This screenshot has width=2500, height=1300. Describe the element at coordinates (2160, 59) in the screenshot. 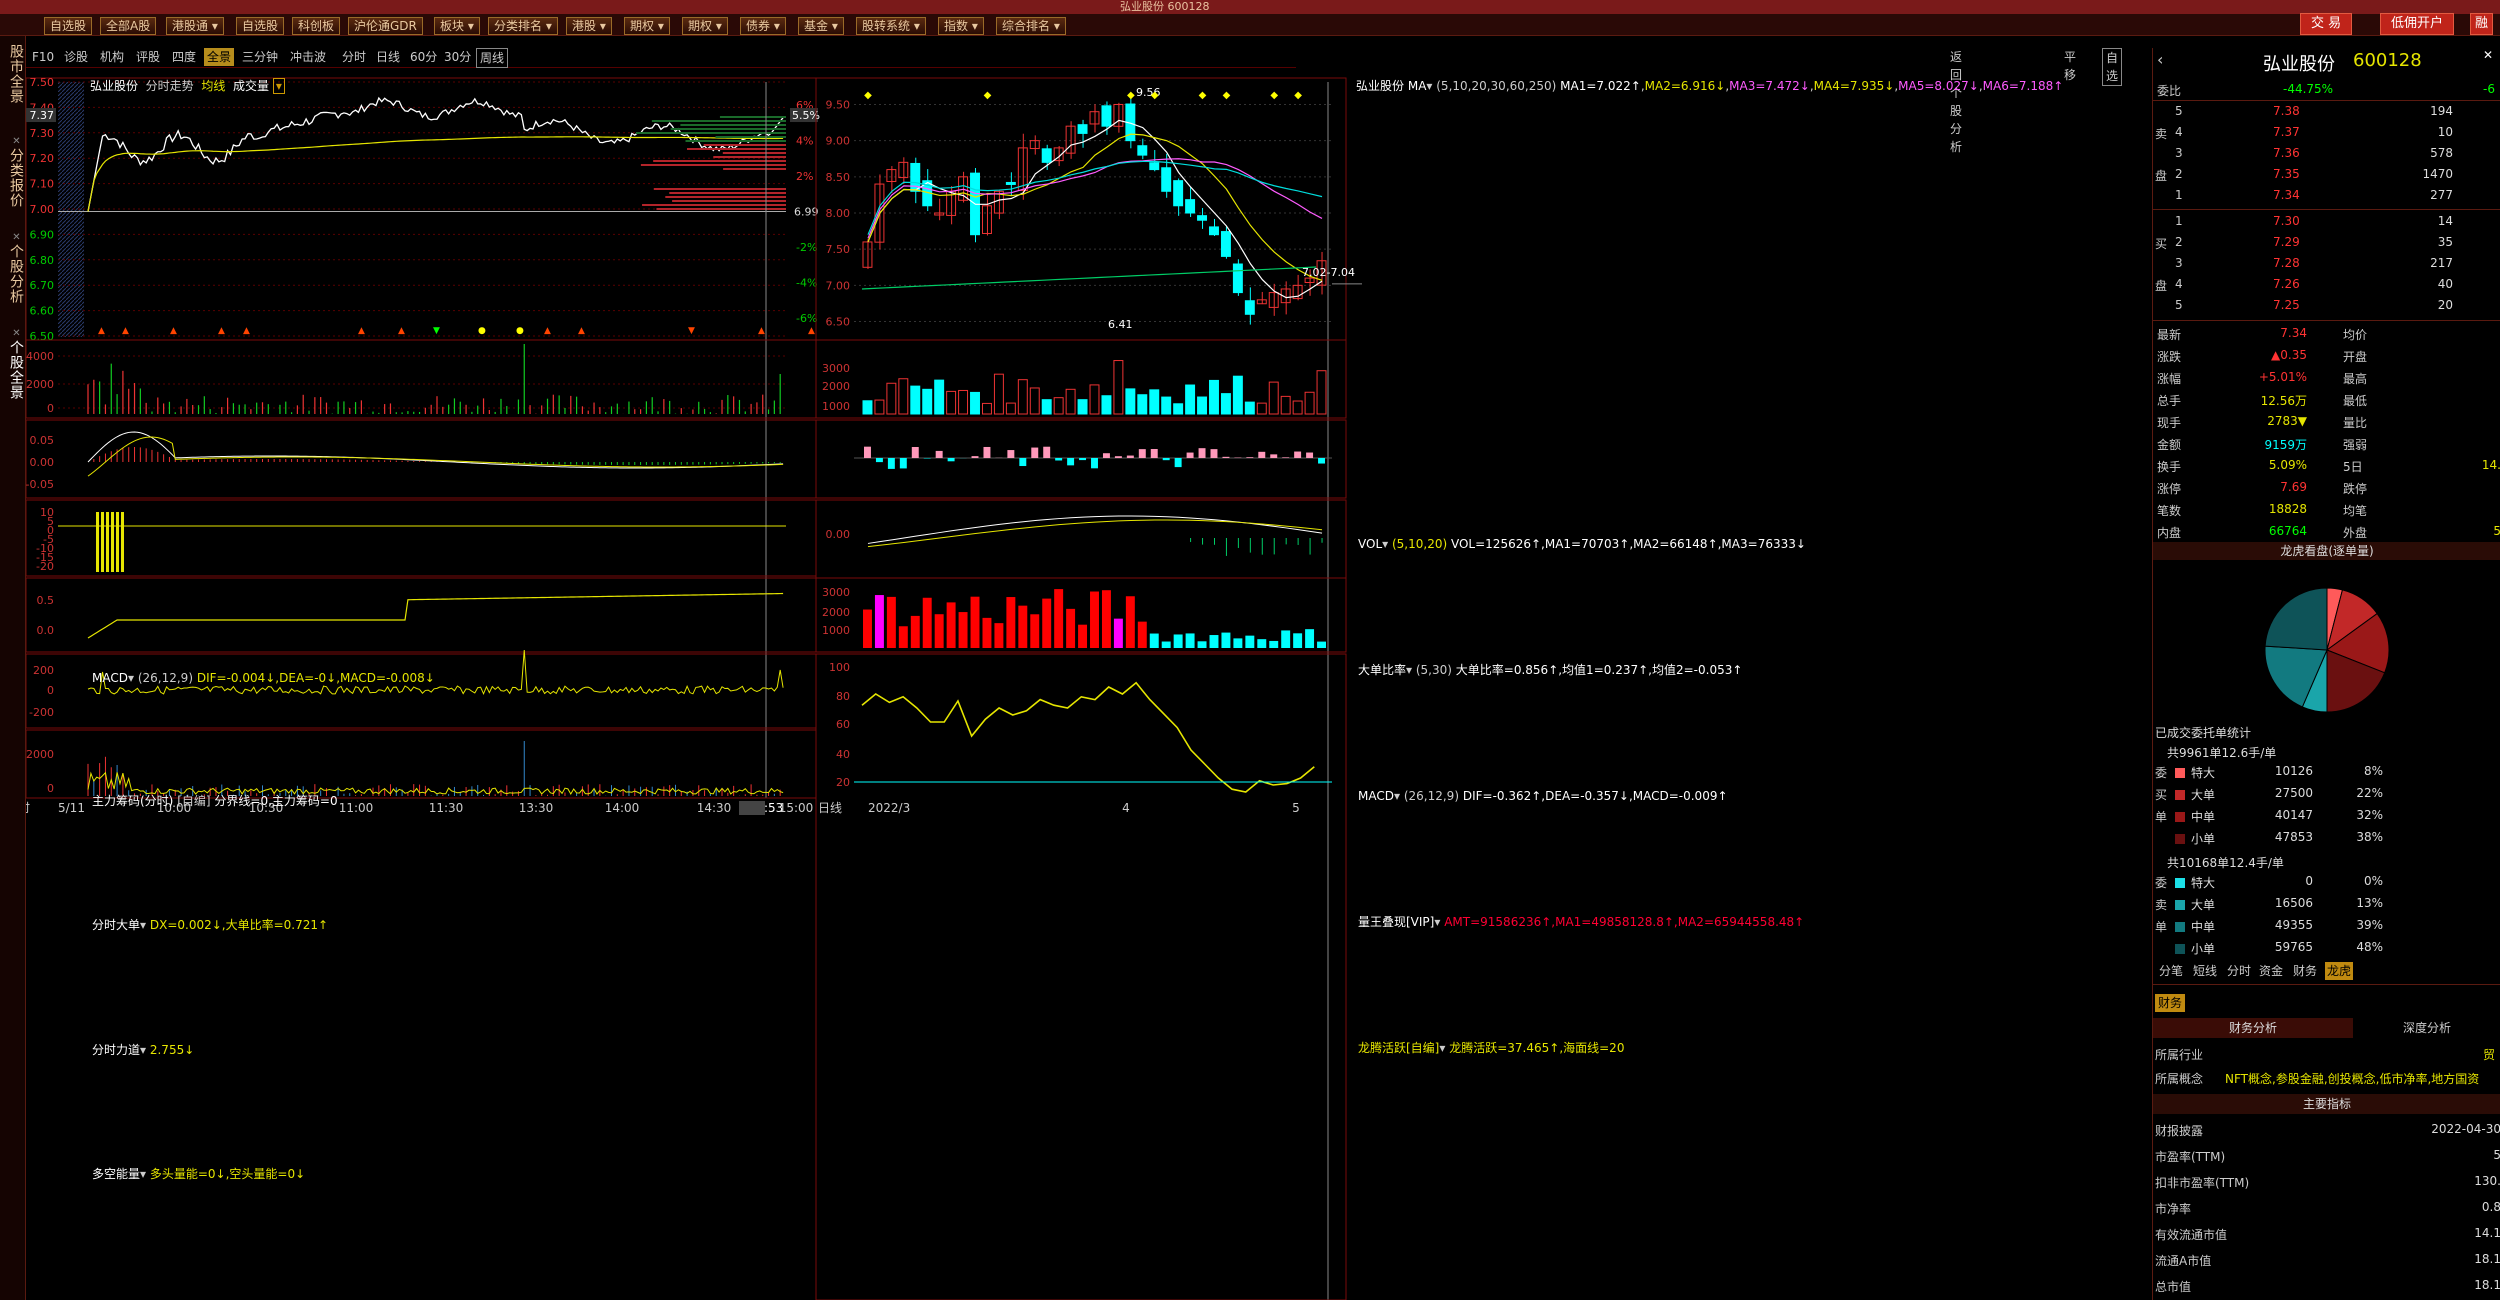

I see `back-arrow-icon: ‹` at that location.